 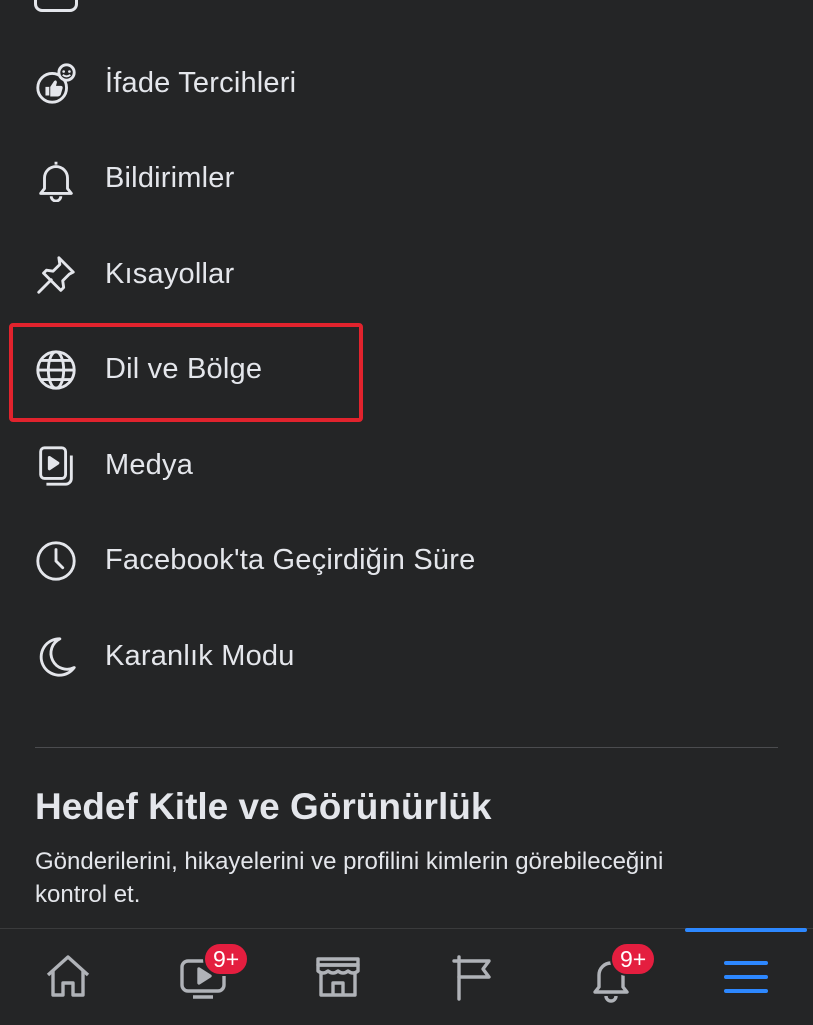 I want to click on section-divider, so click(x=406, y=747).